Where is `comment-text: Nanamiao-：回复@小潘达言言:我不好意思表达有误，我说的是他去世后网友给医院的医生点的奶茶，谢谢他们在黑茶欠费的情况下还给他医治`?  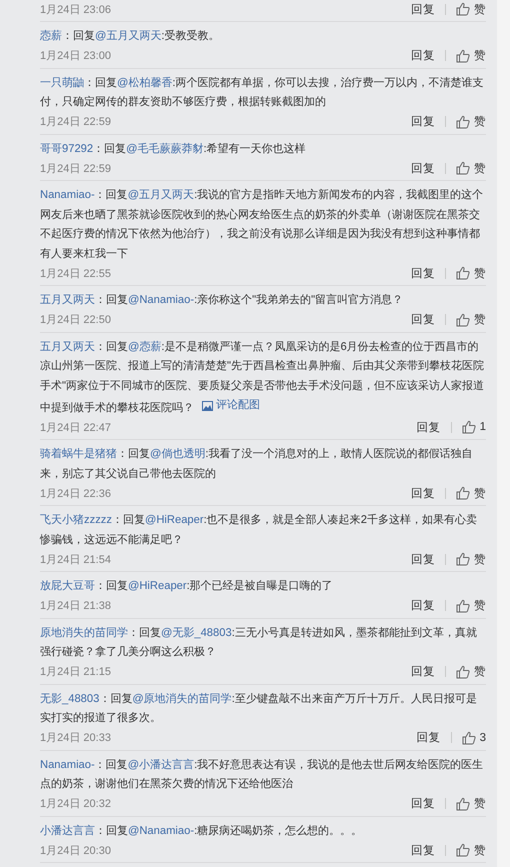 comment-text: Nanamiao-：回复@小潘达言言:我不好意思表达有误，我说的是他去世后网友给医院的医生点的奶茶，谢谢他们在黑茶欠费的情况下还给他医治 is located at coordinates (262, 775).